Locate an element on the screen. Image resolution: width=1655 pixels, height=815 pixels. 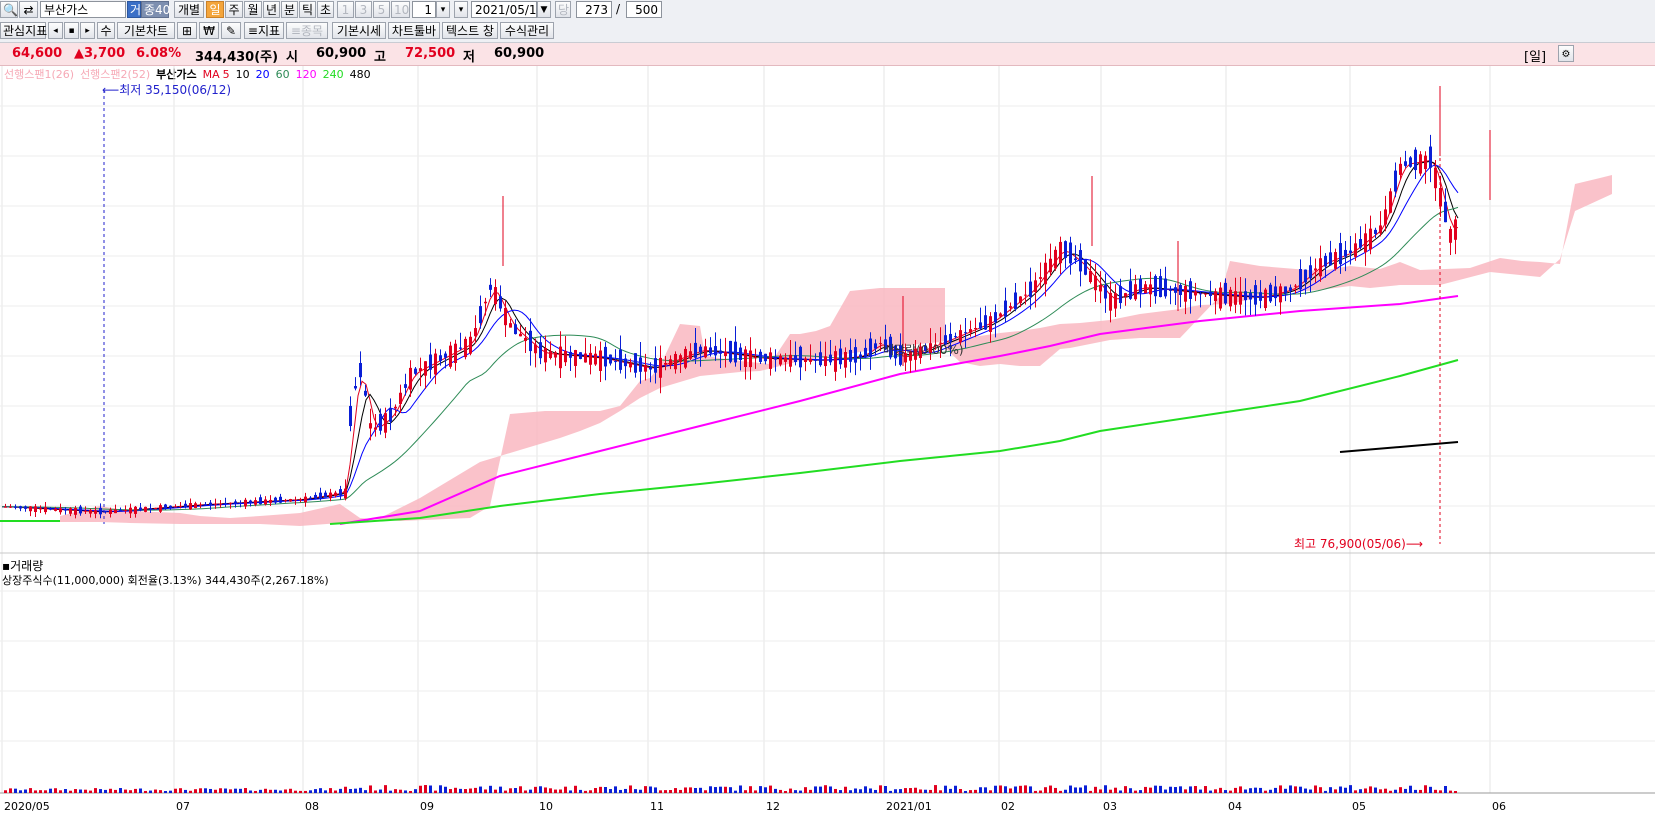
trade-volume: 344,430(주) is located at coordinates (237, 57).